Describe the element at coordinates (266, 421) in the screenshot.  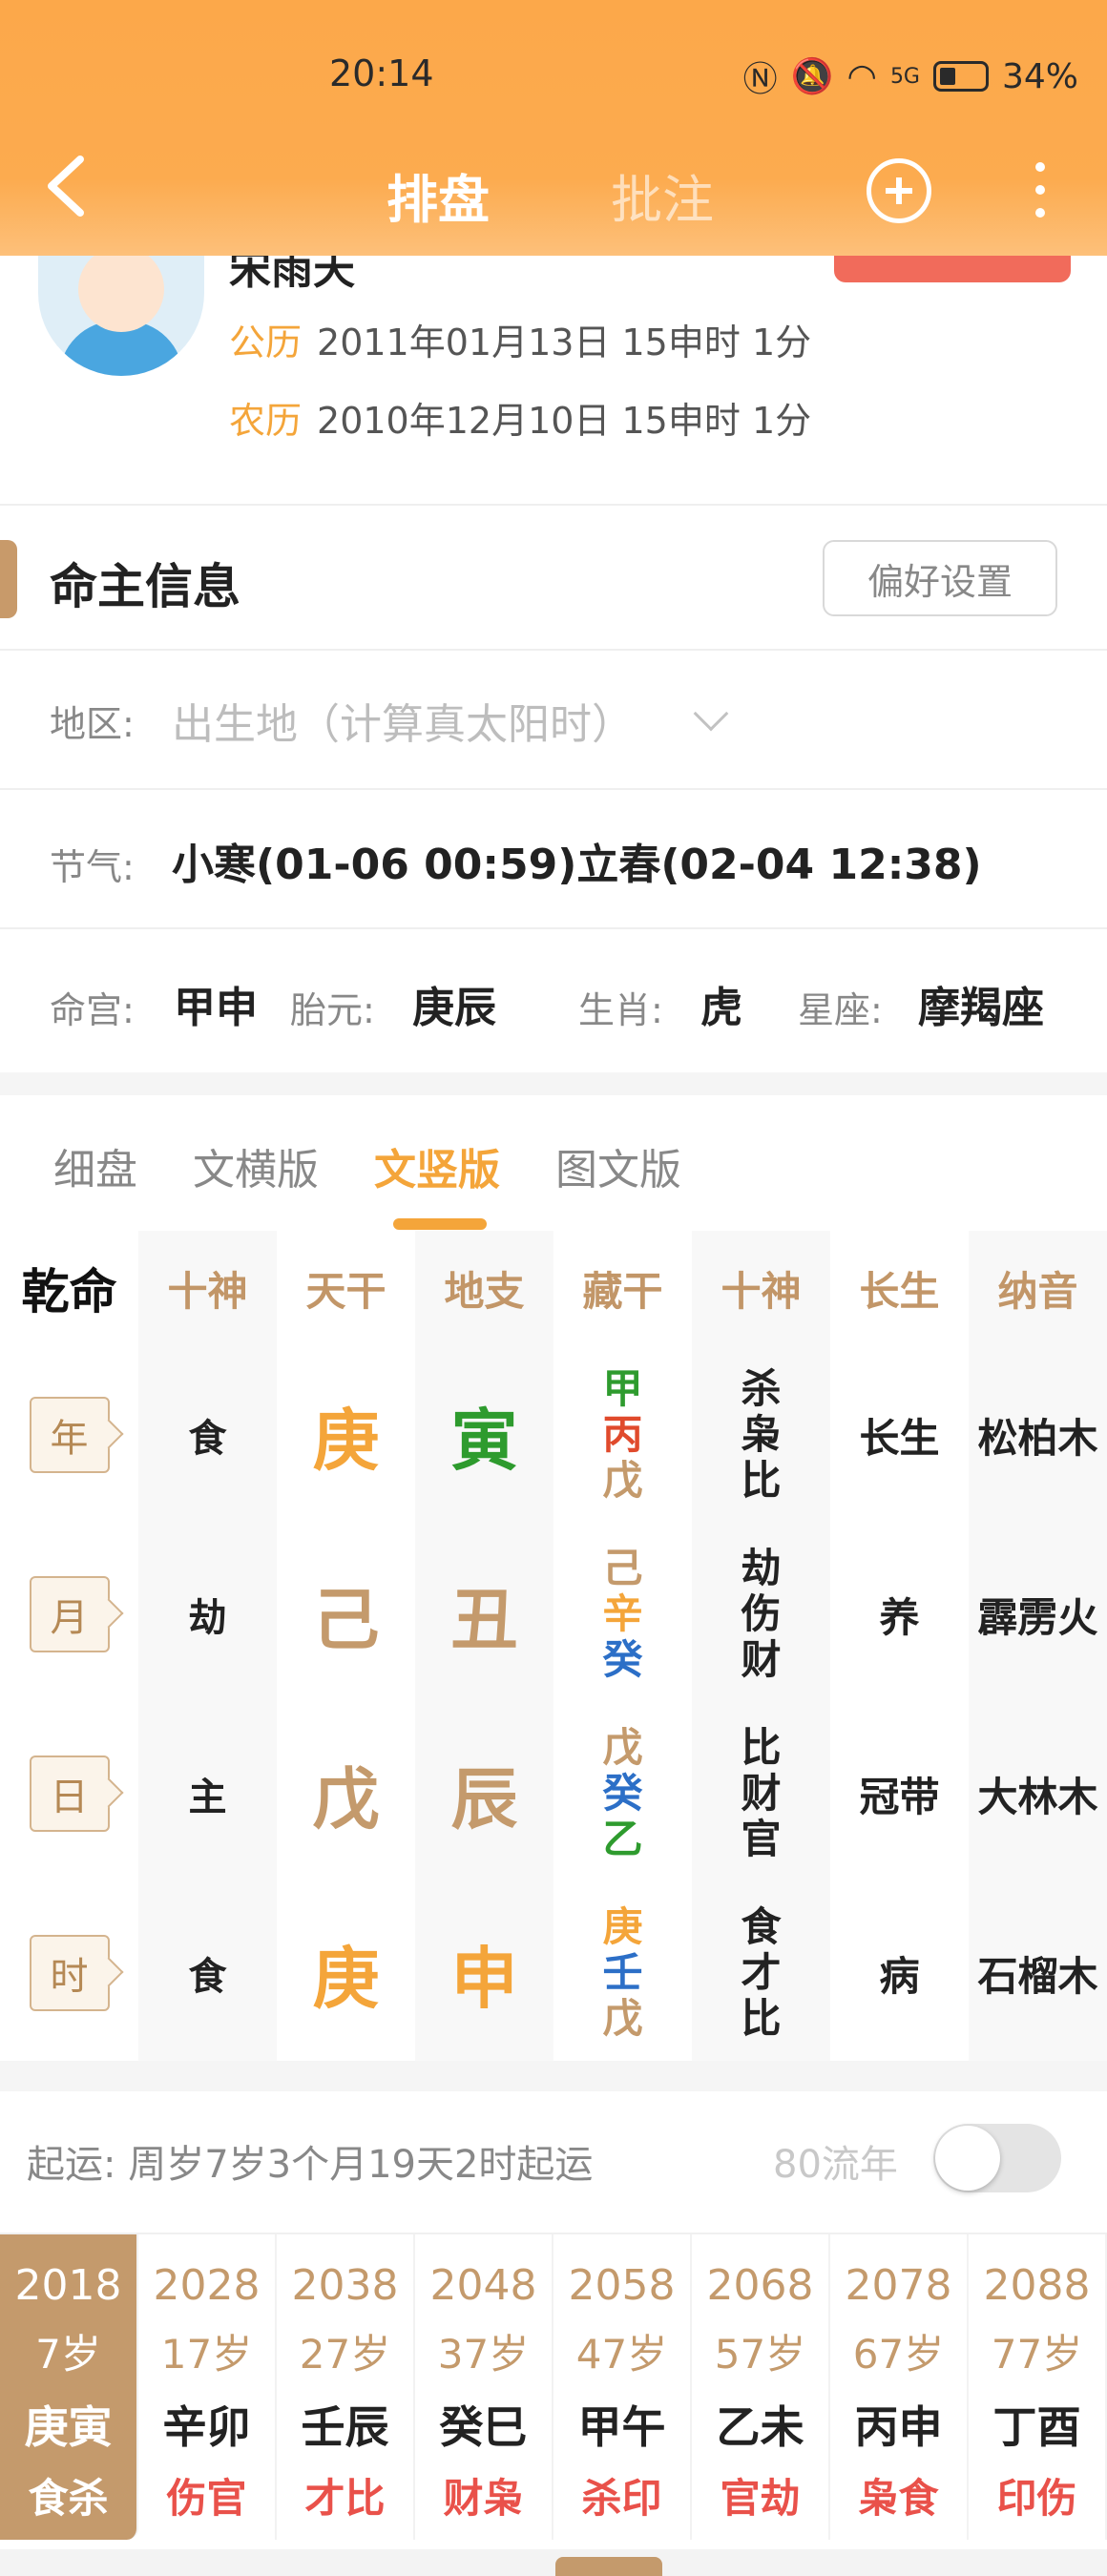
I see `lunar-label: 农历` at that location.